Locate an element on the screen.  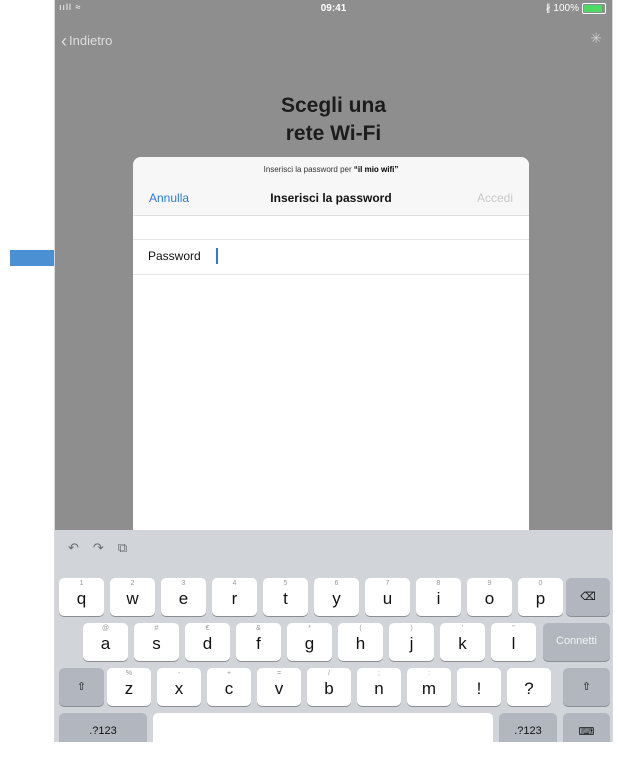
back-label: Indietro is located at coordinates (91, 40).